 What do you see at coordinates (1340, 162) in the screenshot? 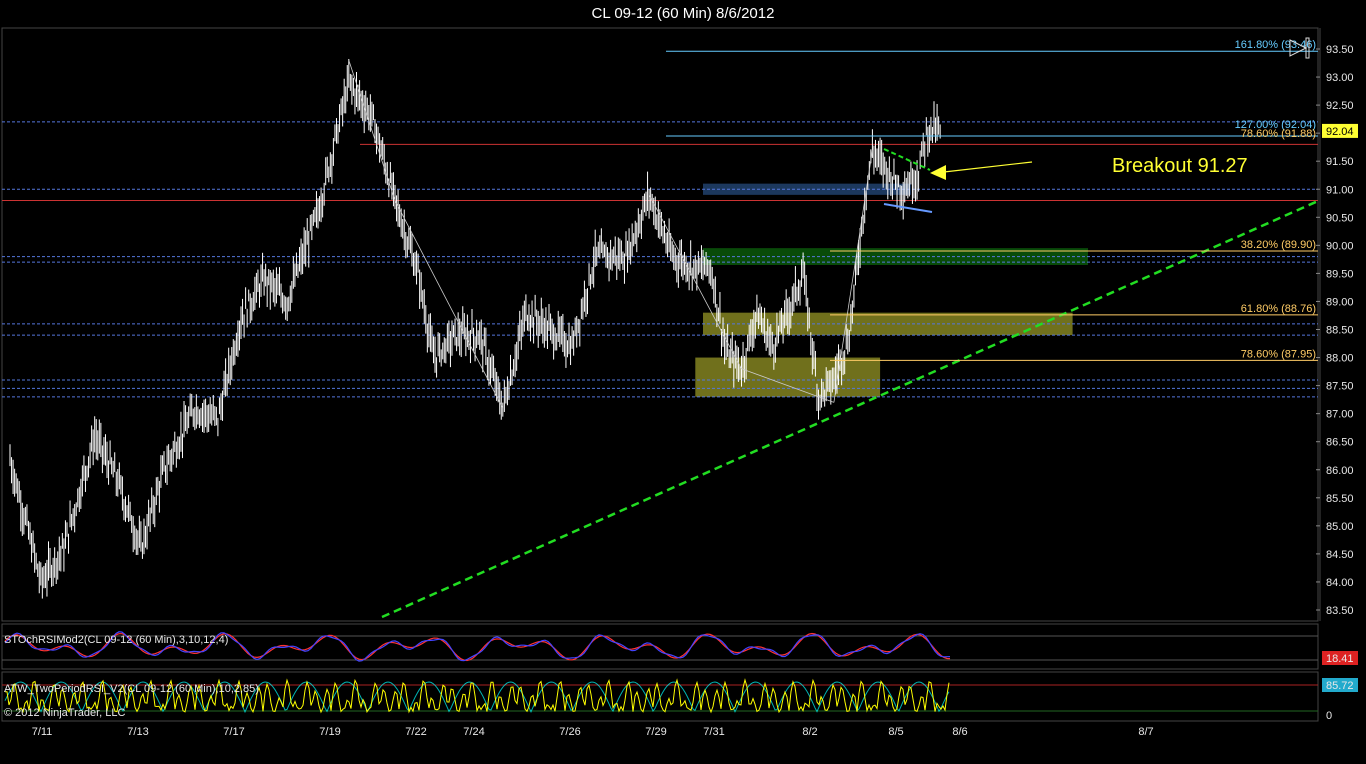
I see `price-tick-label: 91.50` at bounding box center [1340, 162].